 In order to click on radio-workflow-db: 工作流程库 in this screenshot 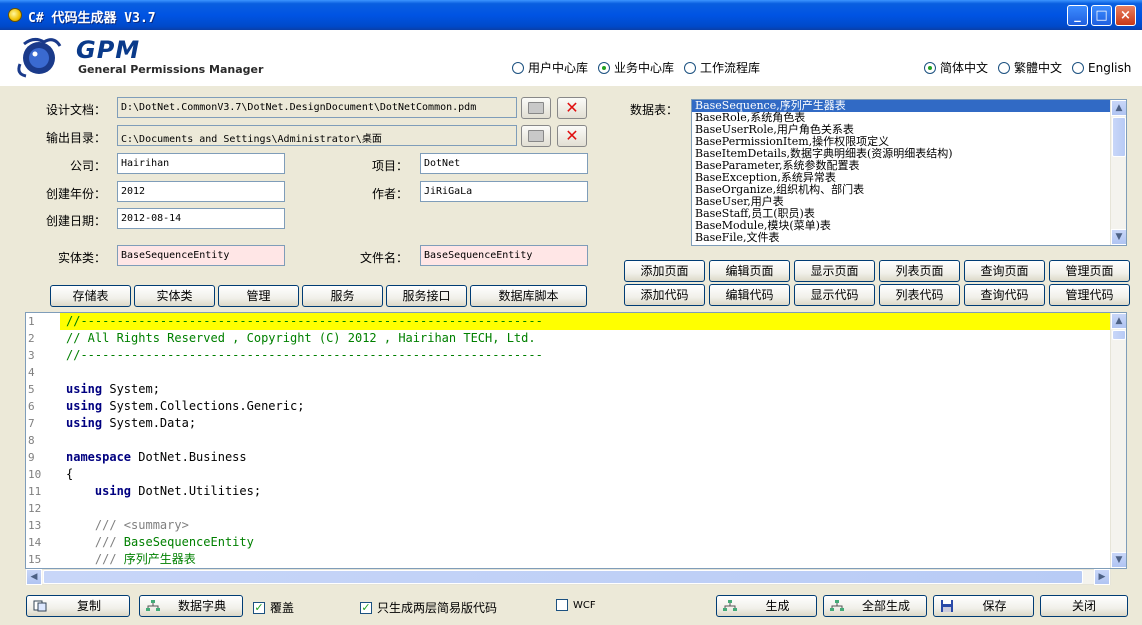, I will do `click(722, 67)`.